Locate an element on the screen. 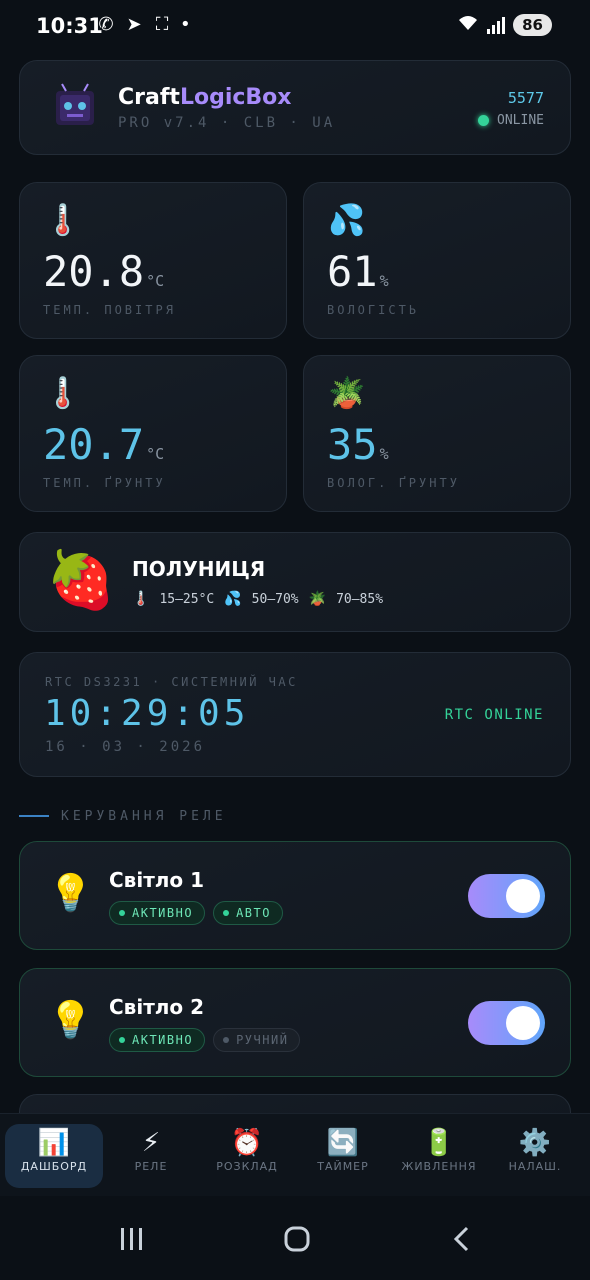 The width and height of the screenshot is (590, 1280). alarm-clock-icon: ⏰ is located at coordinates (247, 1143).